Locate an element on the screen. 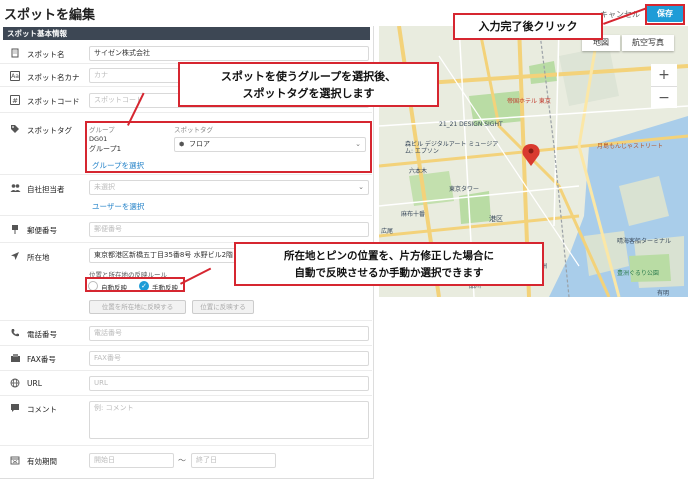  address-label: 所在地 is located at coordinates (38, 257).